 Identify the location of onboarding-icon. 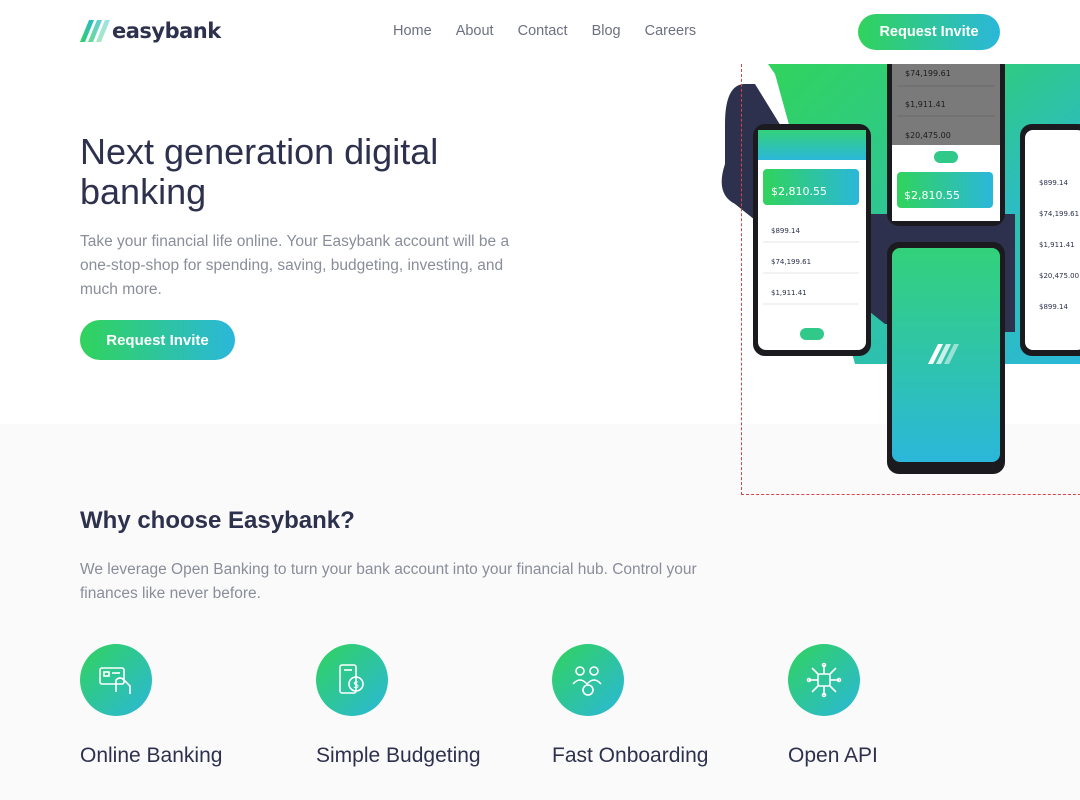
(588, 680).